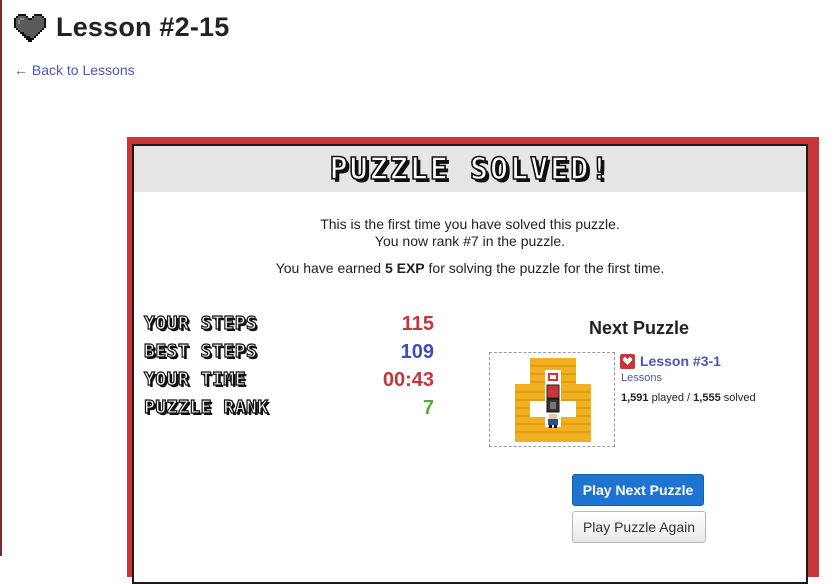 The height and width of the screenshot is (584, 836). Describe the element at coordinates (74, 70) in the screenshot. I see `back-to-lessons-link: ← Back to Lessons` at that location.